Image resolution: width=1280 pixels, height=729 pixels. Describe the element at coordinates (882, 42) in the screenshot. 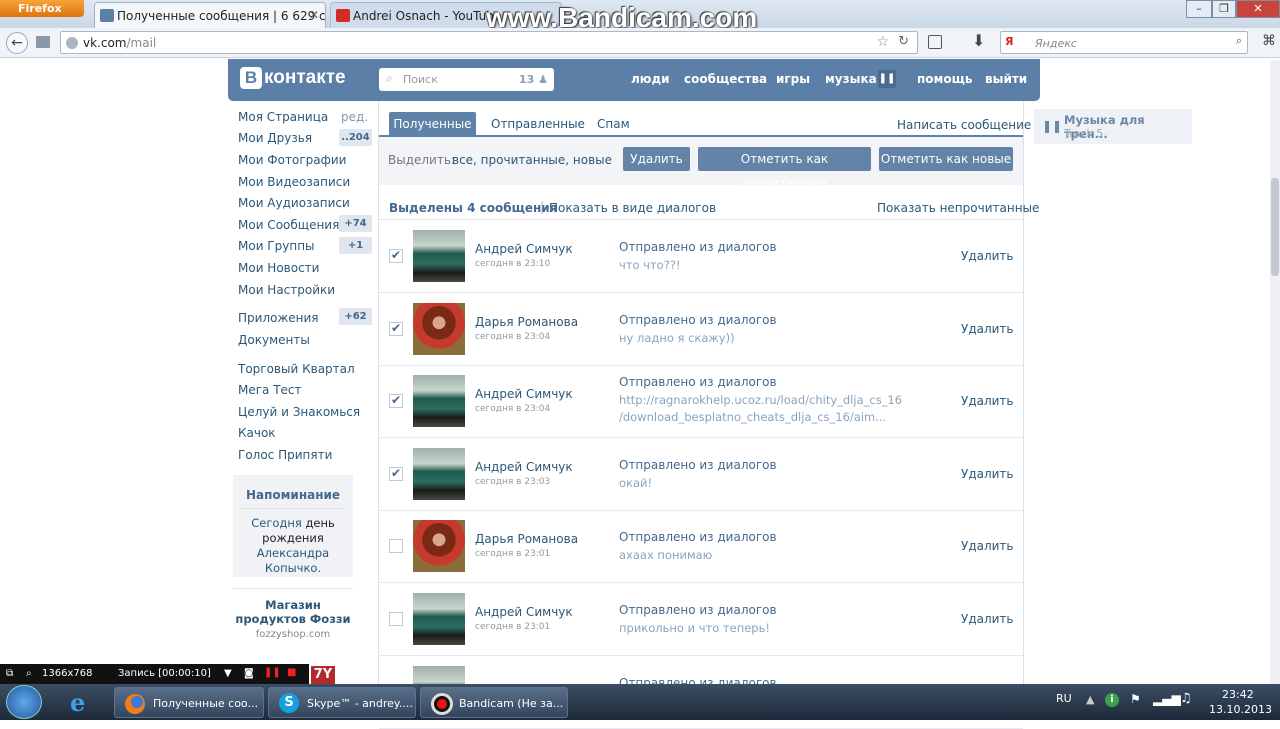

I see `star-icon: ☆` at that location.